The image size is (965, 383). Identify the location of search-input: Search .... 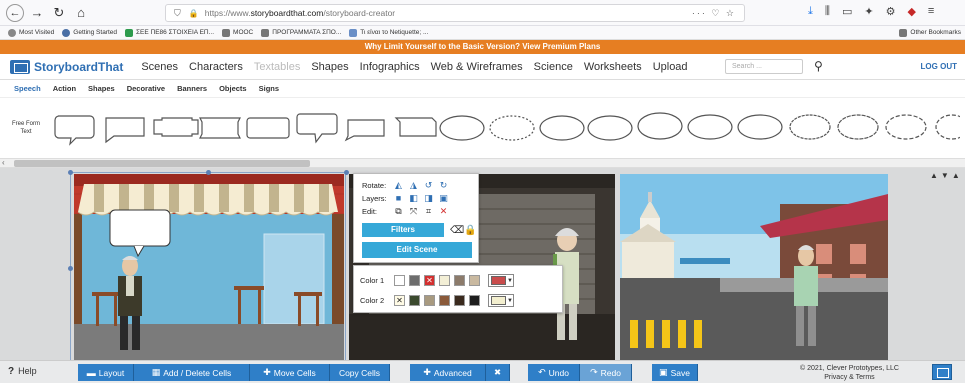
(764, 66).